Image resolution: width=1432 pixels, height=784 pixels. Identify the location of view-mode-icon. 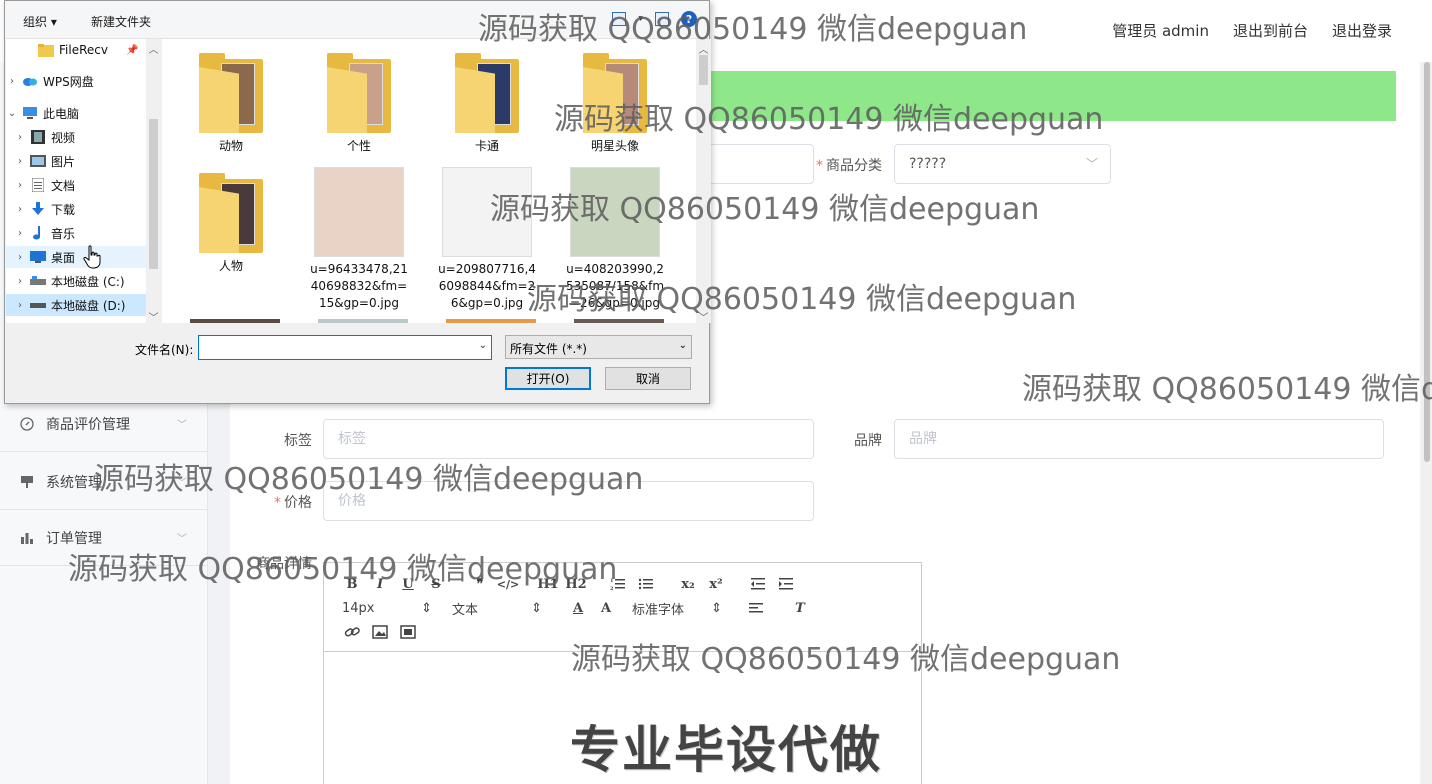
(619, 19).